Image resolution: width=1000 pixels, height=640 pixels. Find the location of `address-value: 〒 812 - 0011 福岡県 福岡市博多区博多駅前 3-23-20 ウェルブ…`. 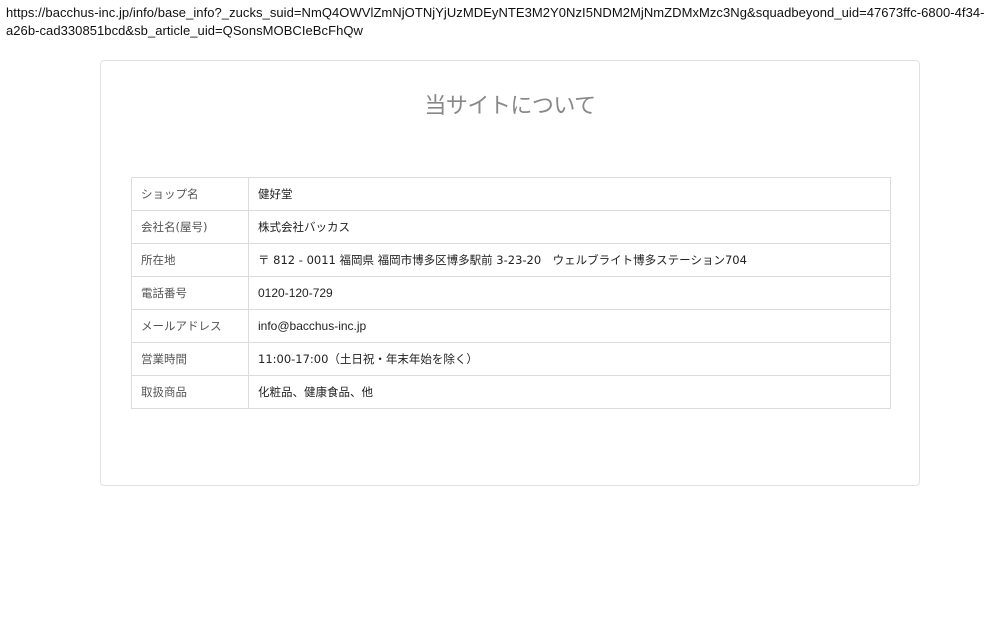

address-value: 〒 812 - 0011 福岡県 福岡市博多区博多駅前 3-23-20 ウェルブ… is located at coordinates (569, 260).